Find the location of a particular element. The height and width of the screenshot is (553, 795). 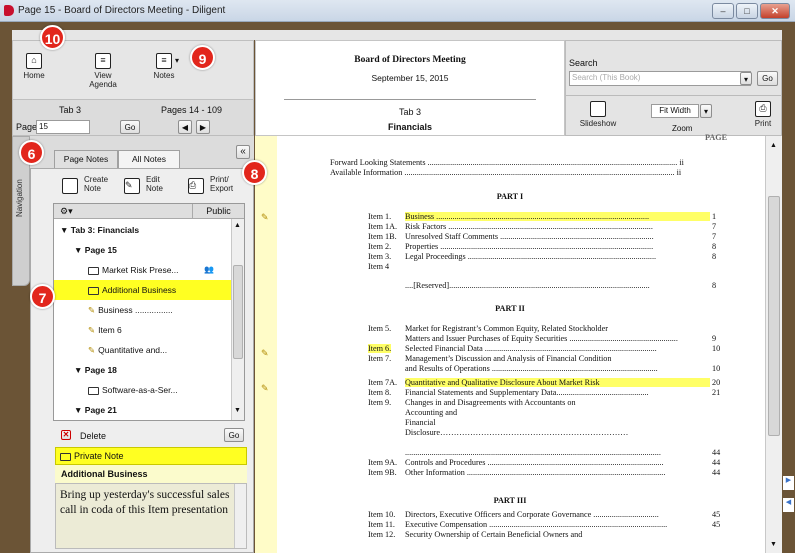

document-scrollbar: ▲ ▼ is located at coordinates (773, 344).